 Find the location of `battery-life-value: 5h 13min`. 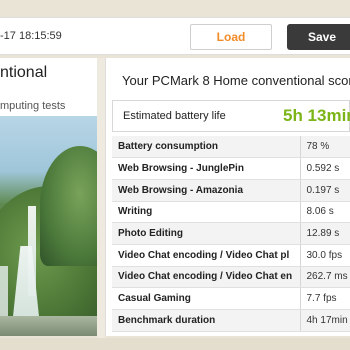

battery-life-value: 5h 13min is located at coordinates (316, 115).